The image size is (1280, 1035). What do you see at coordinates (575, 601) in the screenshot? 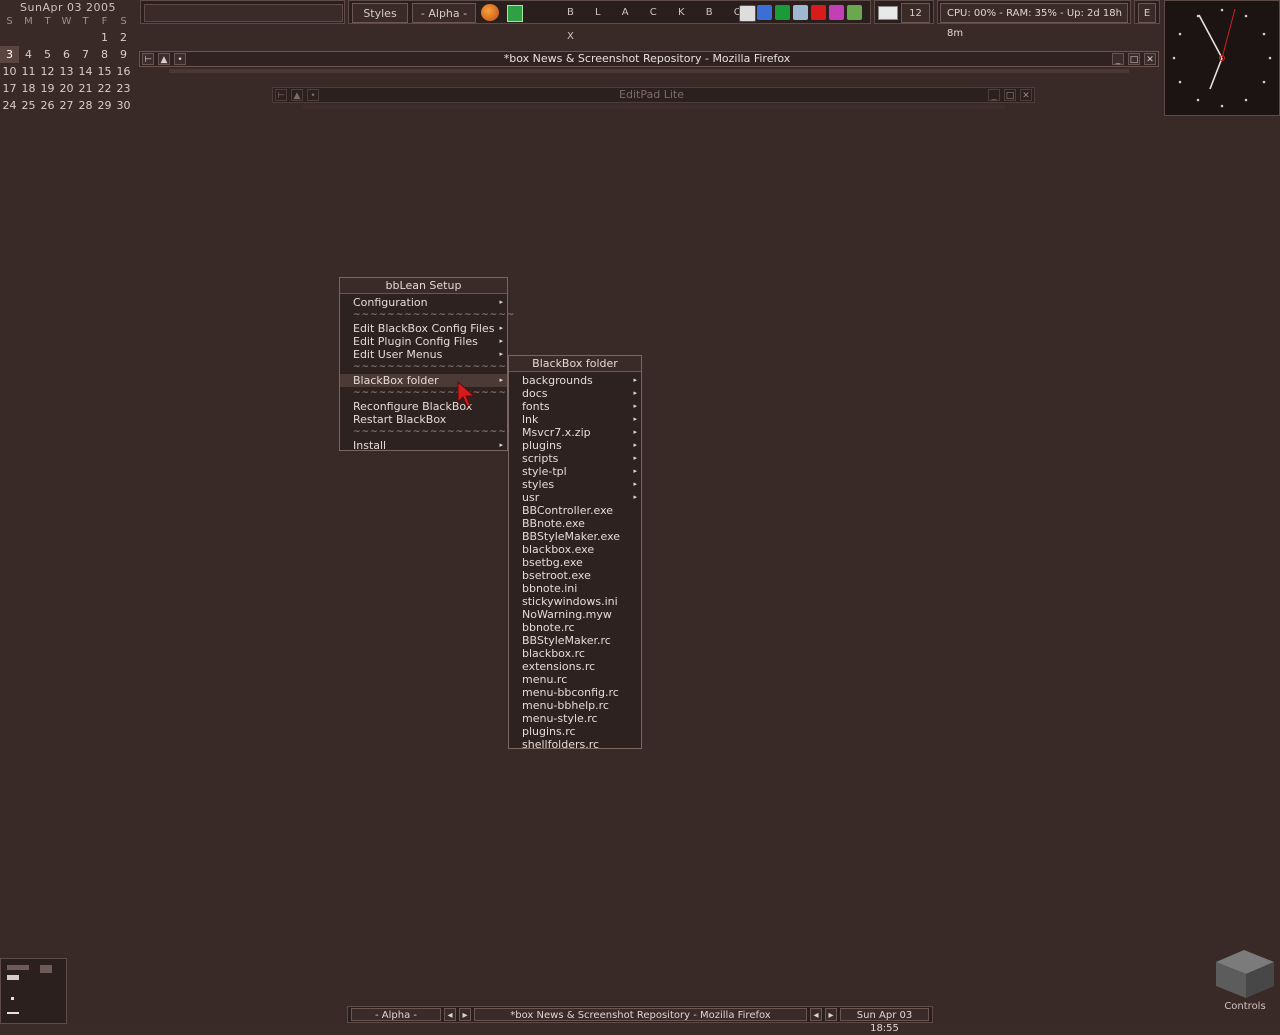
I see `folder-menu-item: stickywindows.ini` at bounding box center [575, 601].